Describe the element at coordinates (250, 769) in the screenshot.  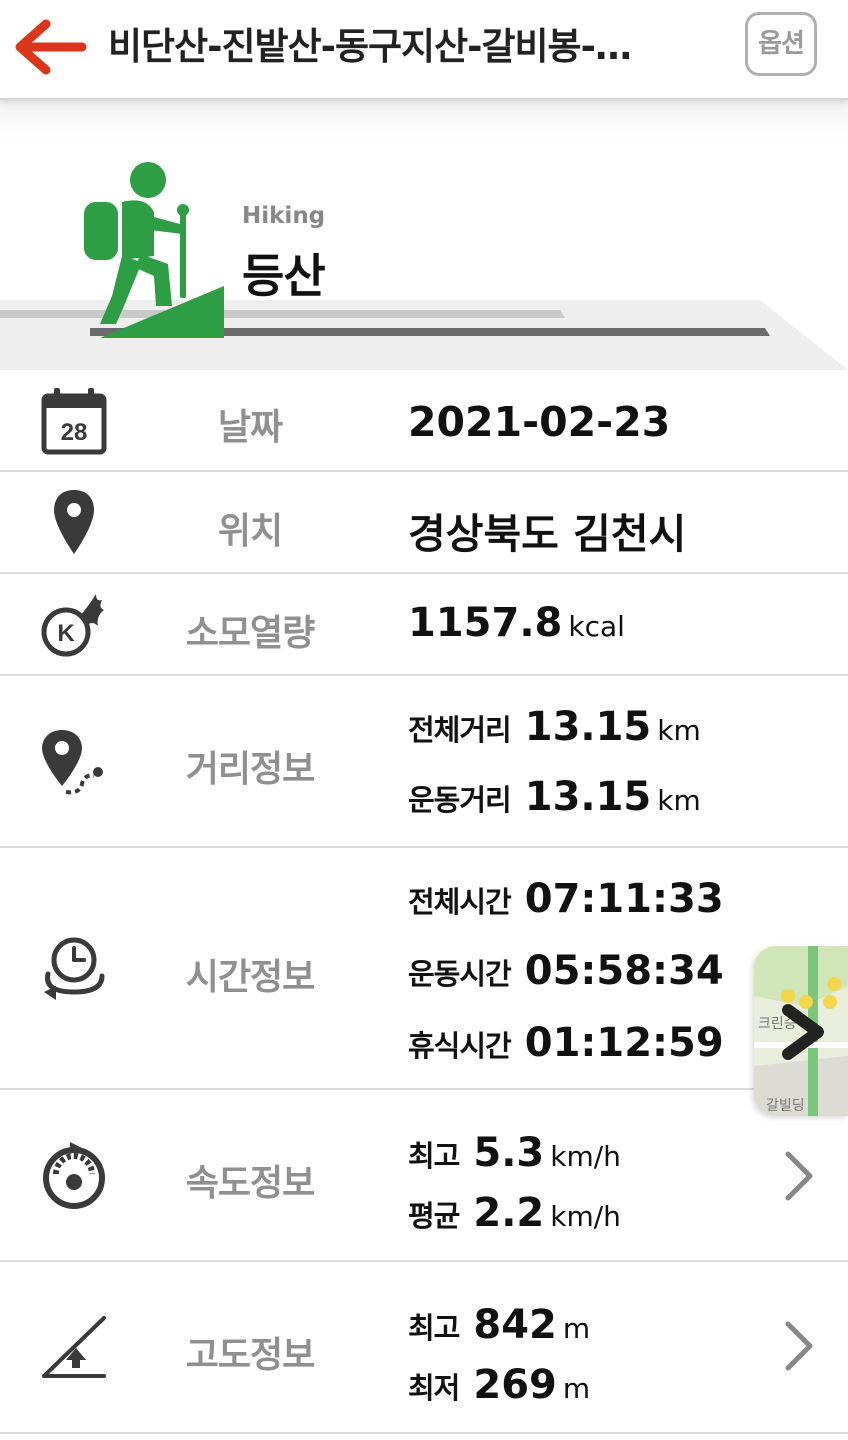
I see `distance-label: 거리정보` at that location.